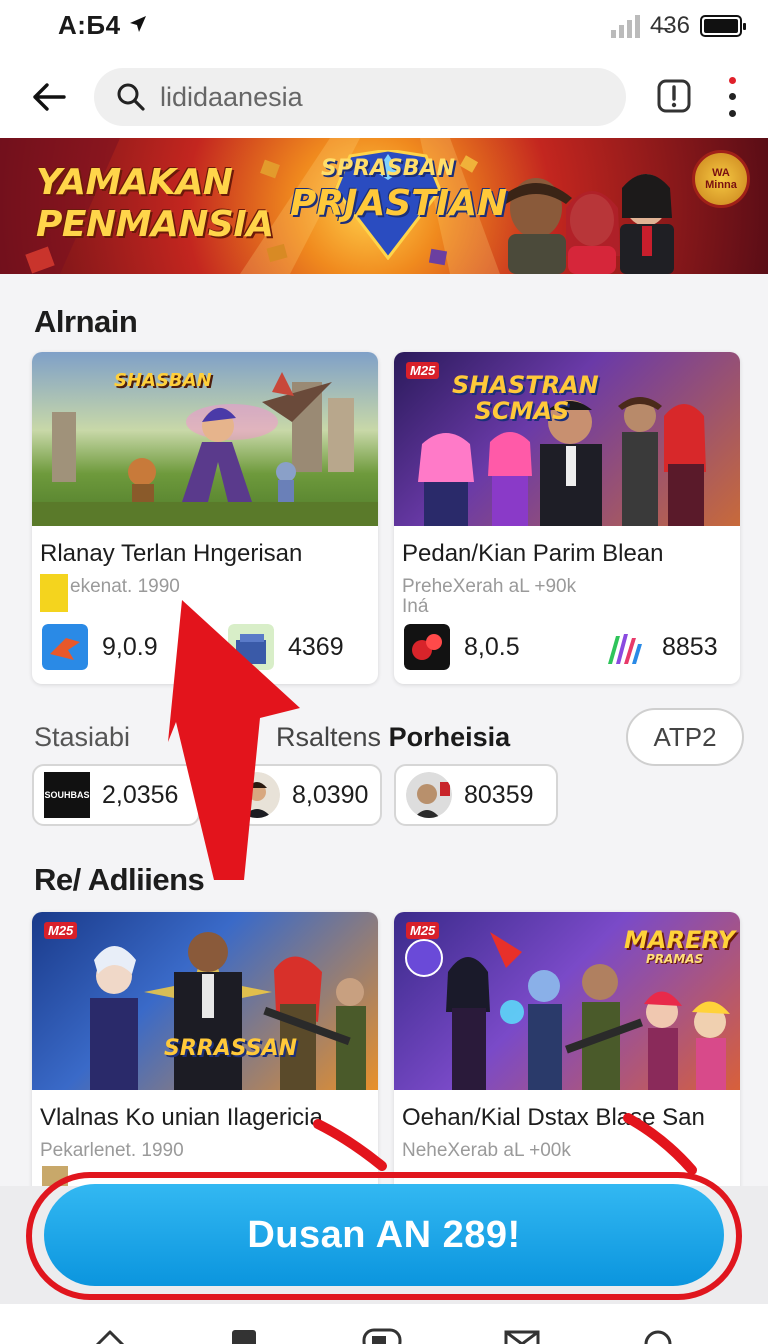 The height and width of the screenshot is (1344, 768). What do you see at coordinates (660, 647) in the screenshot?
I see `card-stat: 8853` at bounding box center [660, 647].